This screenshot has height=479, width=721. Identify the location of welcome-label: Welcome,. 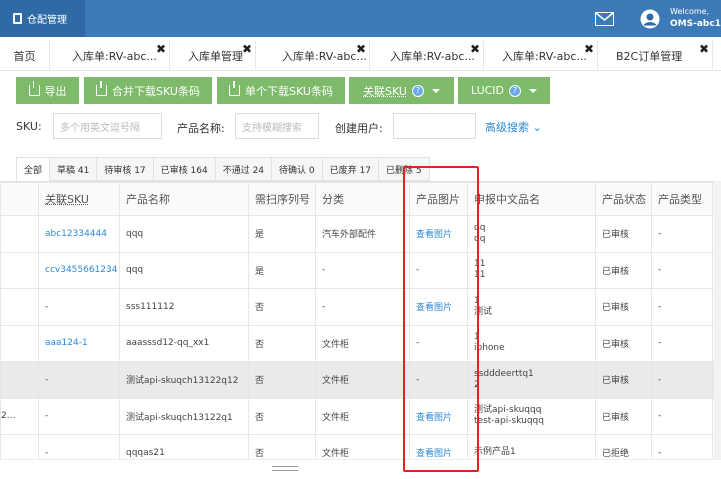
(690, 11).